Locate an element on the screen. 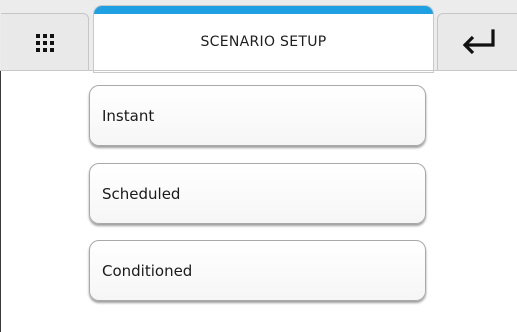 Image resolution: width=517 pixels, height=332 pixels. instant-label: Instant is located at coordinates (128, 116).